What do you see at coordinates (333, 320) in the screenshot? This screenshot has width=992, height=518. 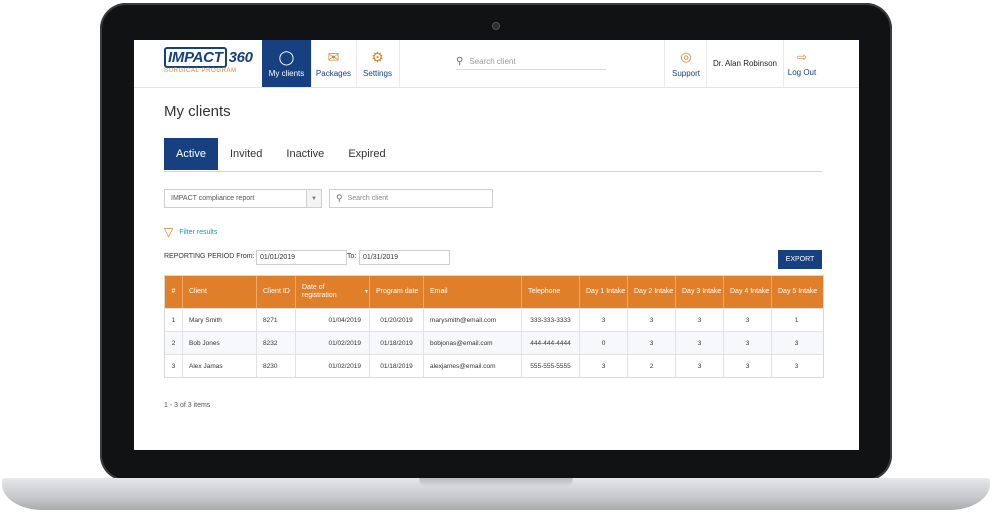 I see `cell-registration: 01/04/2019` at bounding box center [333, 320].